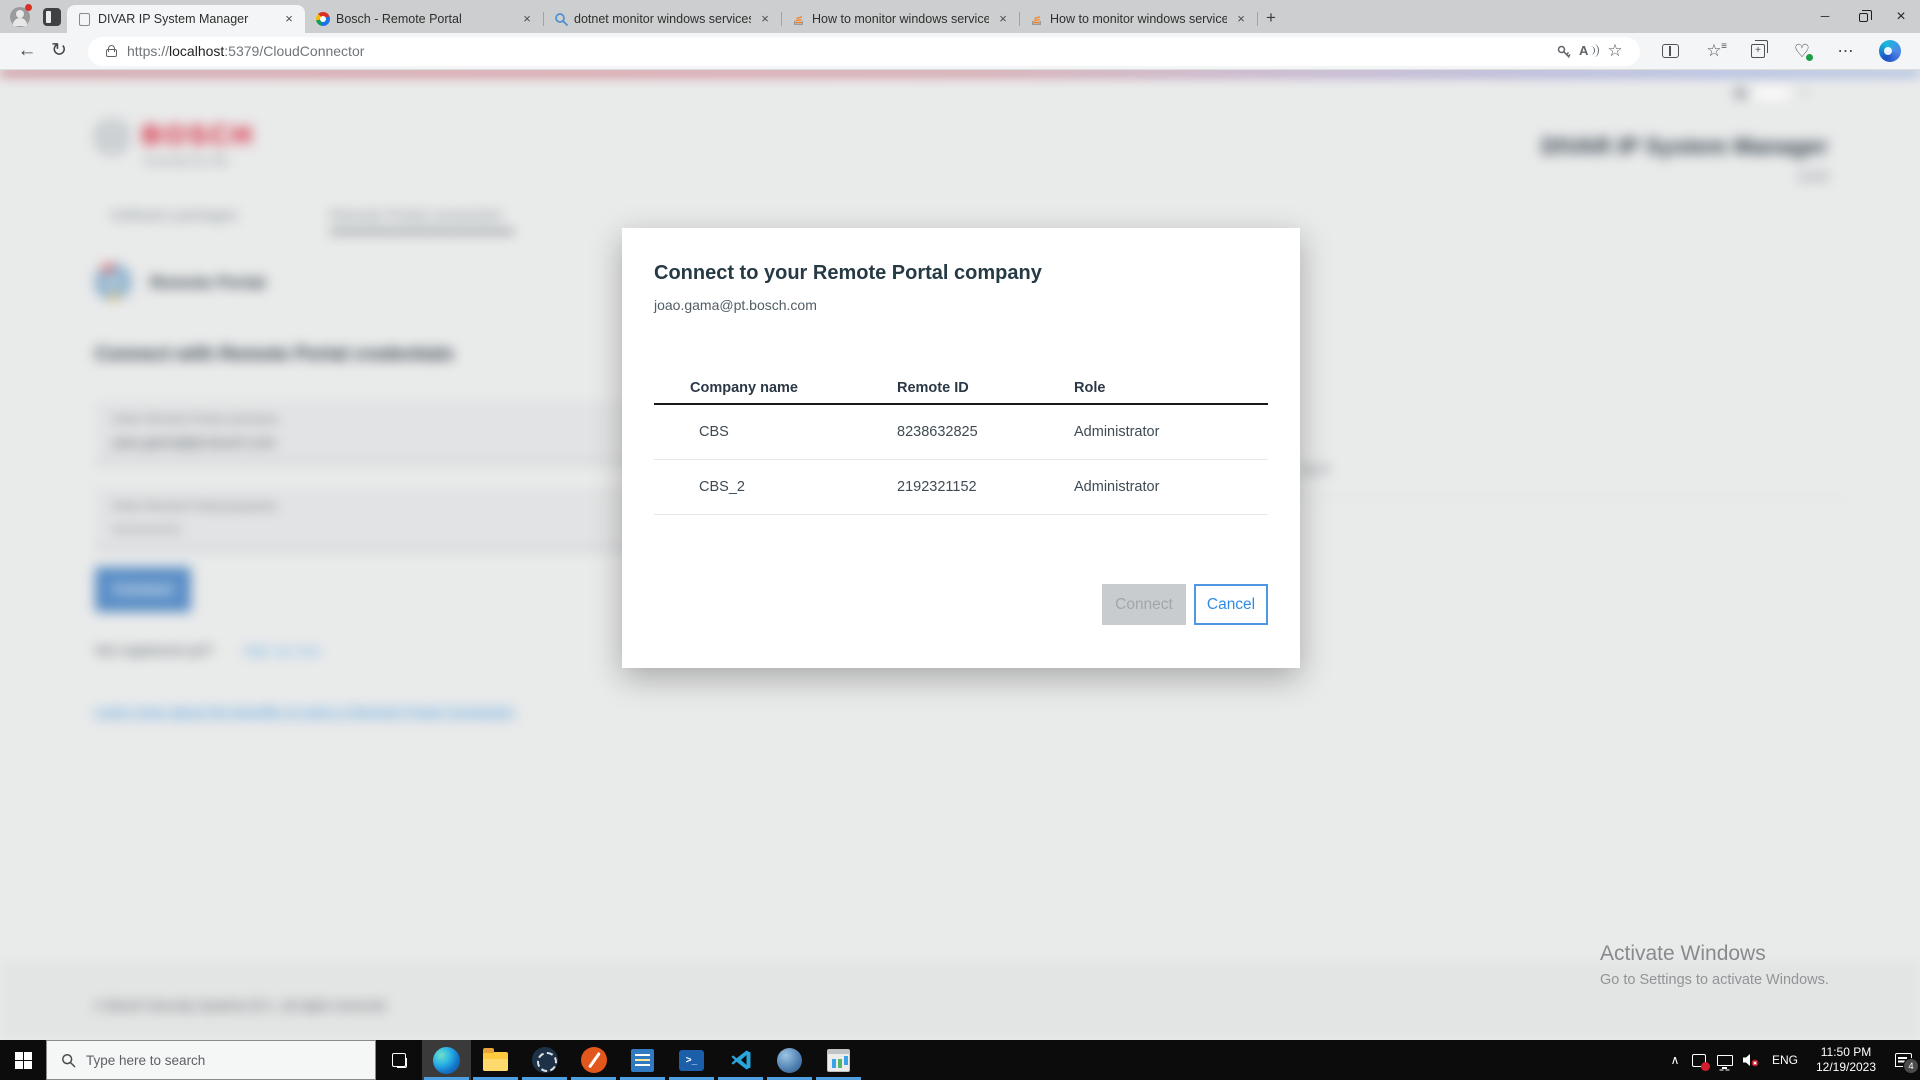 The height and width of the screenshot is (1080, 1920). What do you see at coordinates (281, 650) in the screenshot?
I see `sign-up-link: Sign up now` at bounding box center [281, 650].